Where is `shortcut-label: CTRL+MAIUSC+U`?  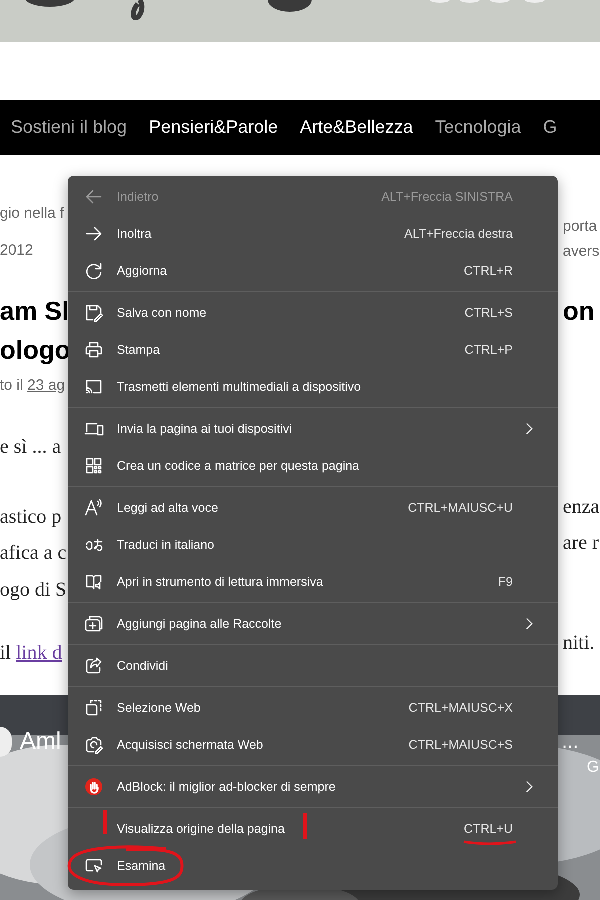
shortcut-label: CTRL+MAIUSC+U is located at coordinates (460, 507).